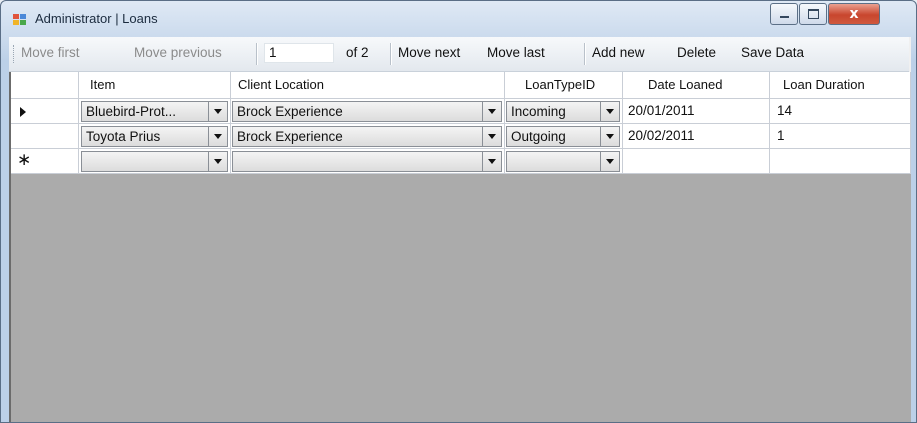 This screenshot has width=917, height=423. Describe the element at coordinates (784, 14) in the screenshot. I see `minimize-button` at that location.